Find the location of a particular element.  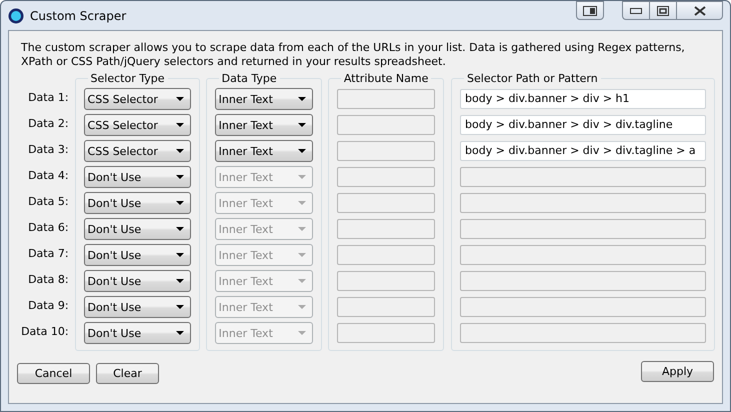

apply-button: Apply is located at coordinates (677, 371).